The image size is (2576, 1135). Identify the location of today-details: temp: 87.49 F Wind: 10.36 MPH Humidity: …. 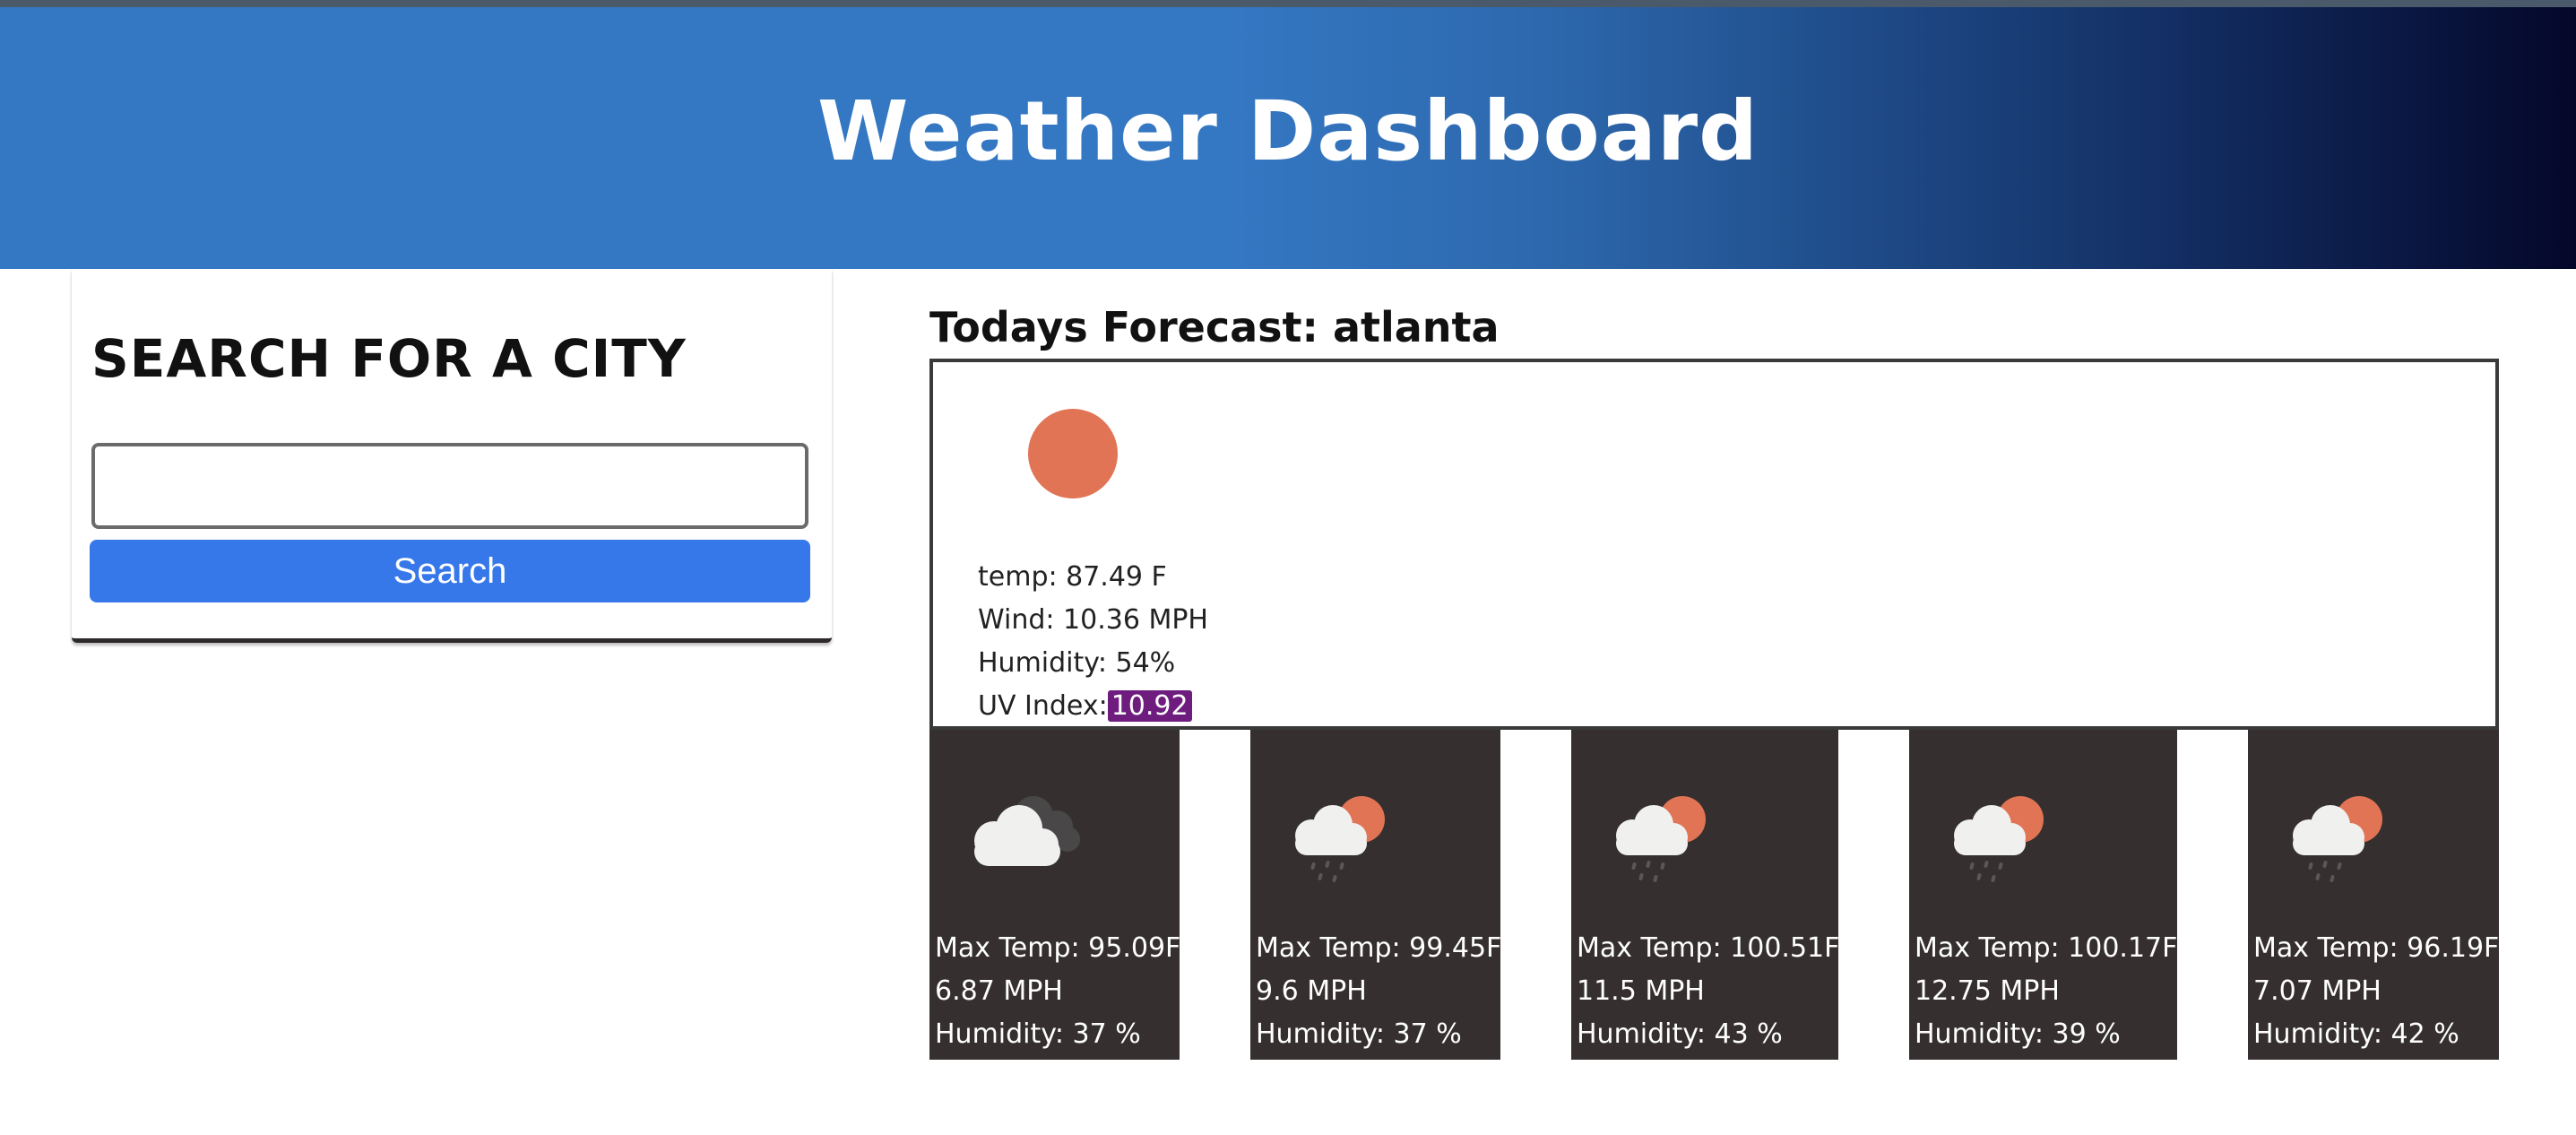
(1093, 642).